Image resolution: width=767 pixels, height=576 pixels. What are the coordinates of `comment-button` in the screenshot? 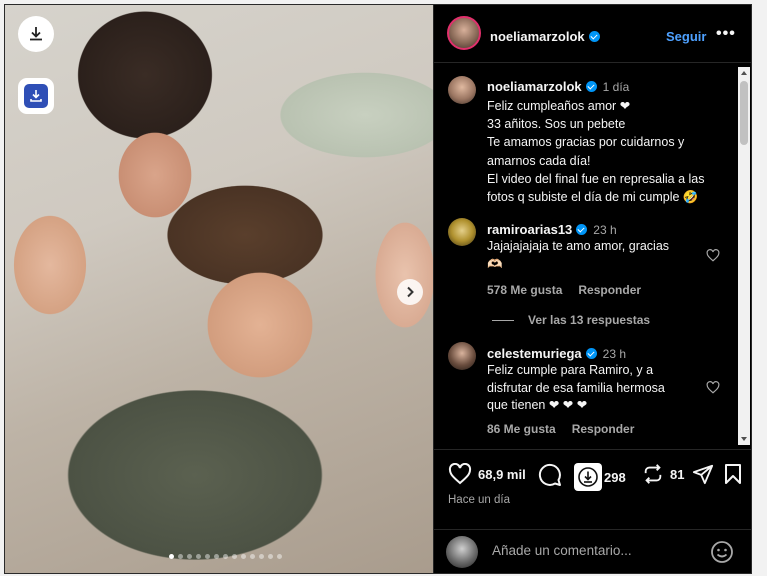 It's located at (550, 475).